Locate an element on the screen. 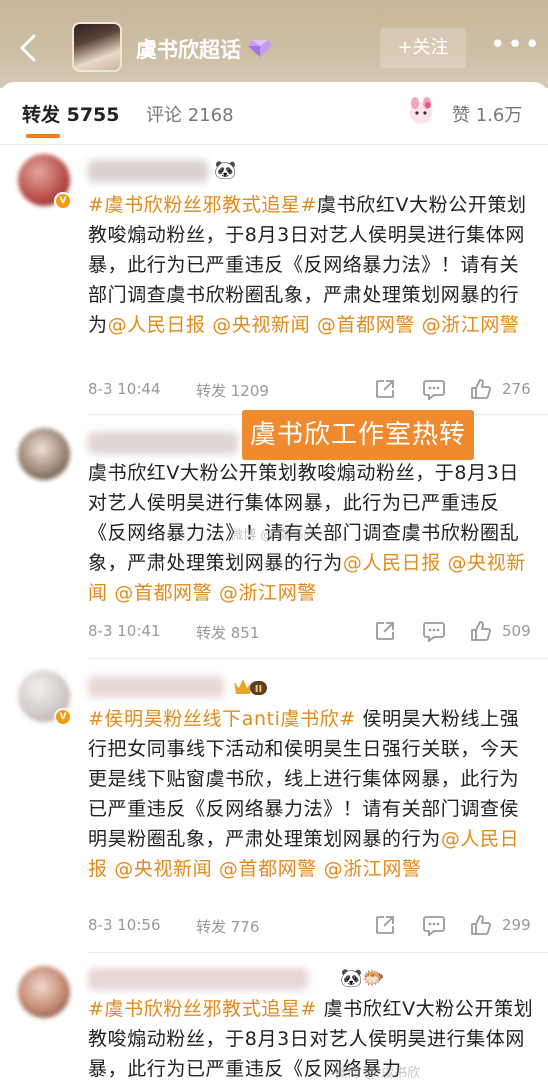 Image resolution: width=548 pixels, height=1082 pixels. post-time: 8-3 10:41 is located at coordinates (124, 631).